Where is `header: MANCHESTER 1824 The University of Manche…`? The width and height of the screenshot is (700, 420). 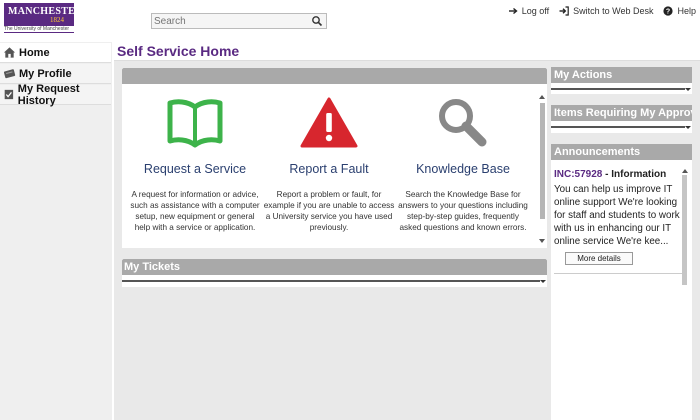 header: MANCHESTER 1824 The University of Manche… is located at coordinates (350, 20).